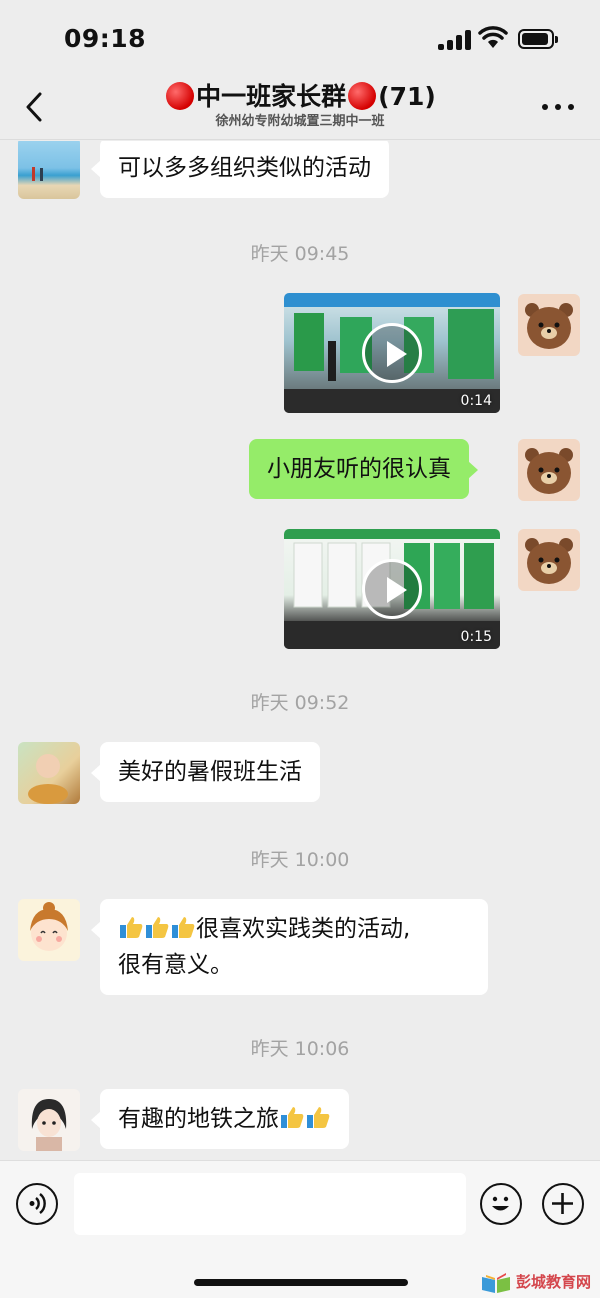 The width and height of the screenshot is (600, 1298). Describe the element at coordinates (558, 108) in the screenshot. I see `more-options-icon` at that location.